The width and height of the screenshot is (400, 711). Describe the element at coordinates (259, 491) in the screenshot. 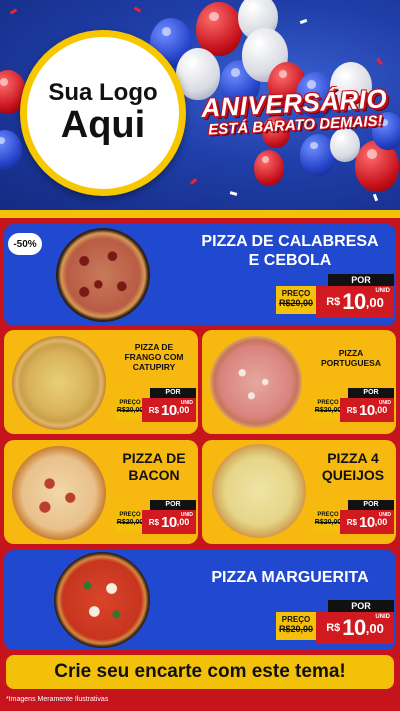

I see `pizza-queijos-image` at that location.